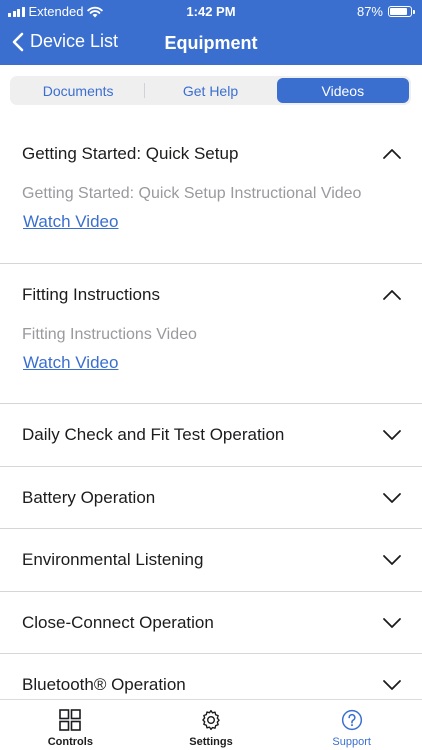 The height and width of the screenshot is (750, 422). What do you see at coordinates (399, 11) in the screenshot?
I see `battery-fill` at bounding box center [399, 11].